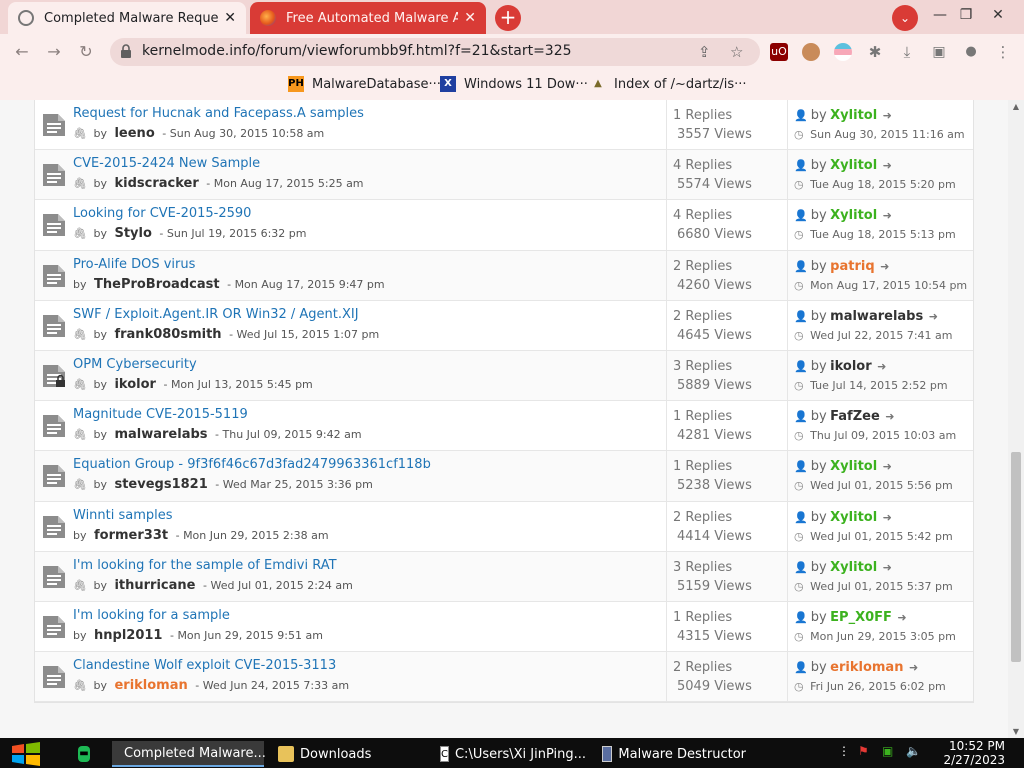 This screenshot has height=768, width=1024. Describe the element at coordinates (966, 15) in the screenshot. I see `restore-button: ❐` at that location.